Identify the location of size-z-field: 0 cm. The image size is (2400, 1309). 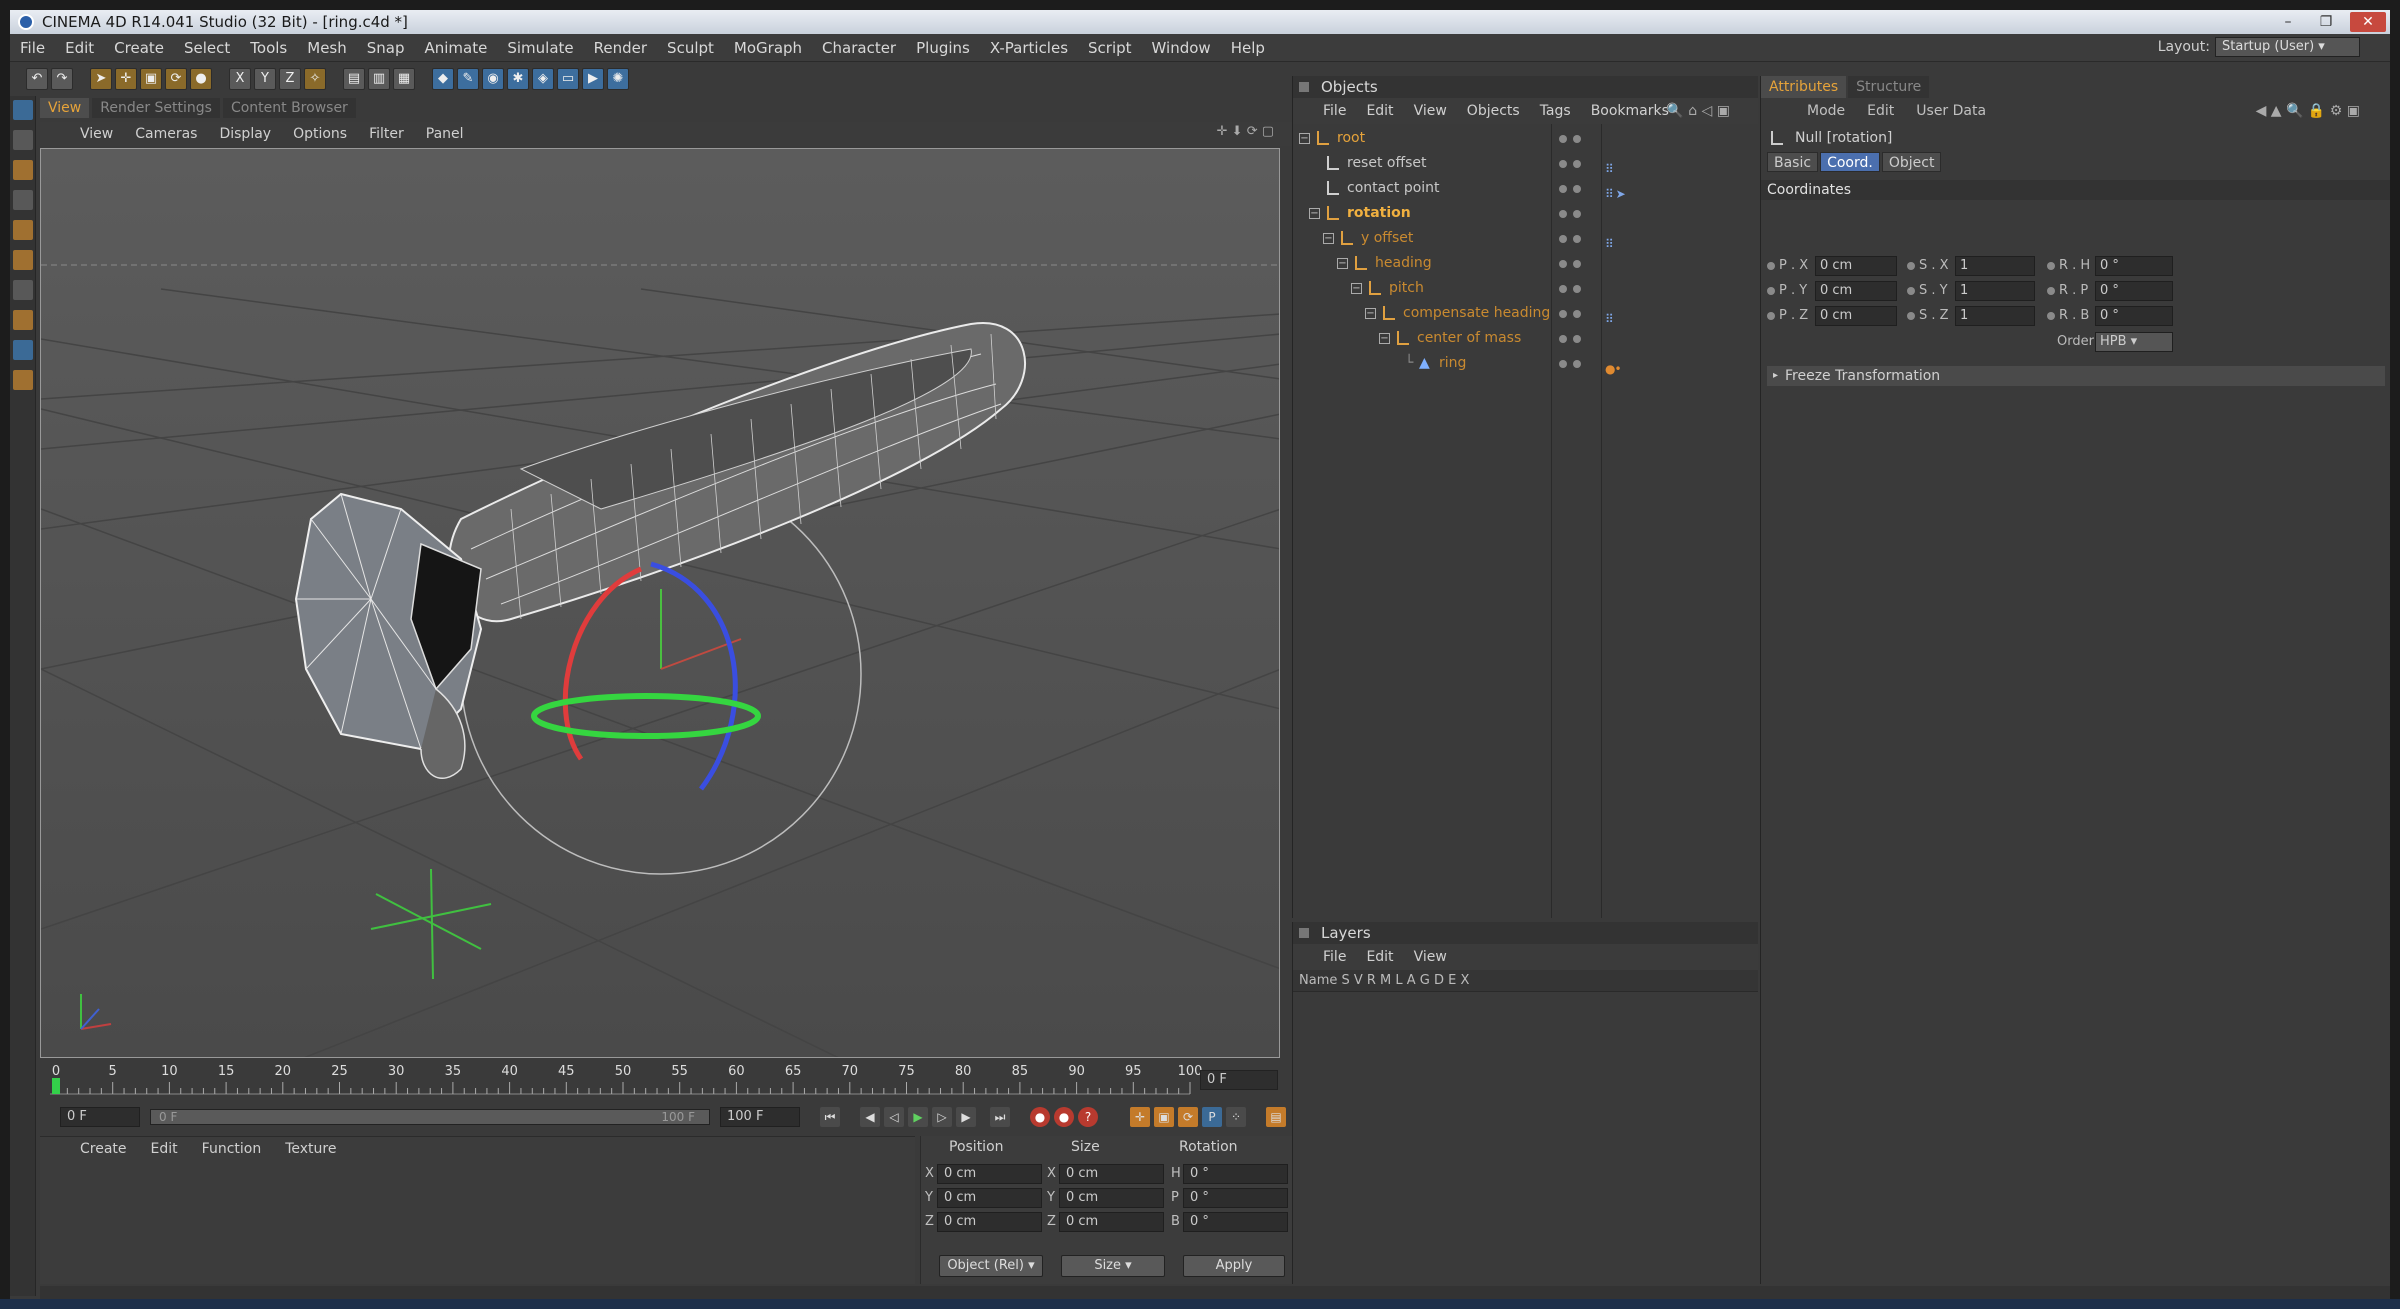
(1111, 1222).